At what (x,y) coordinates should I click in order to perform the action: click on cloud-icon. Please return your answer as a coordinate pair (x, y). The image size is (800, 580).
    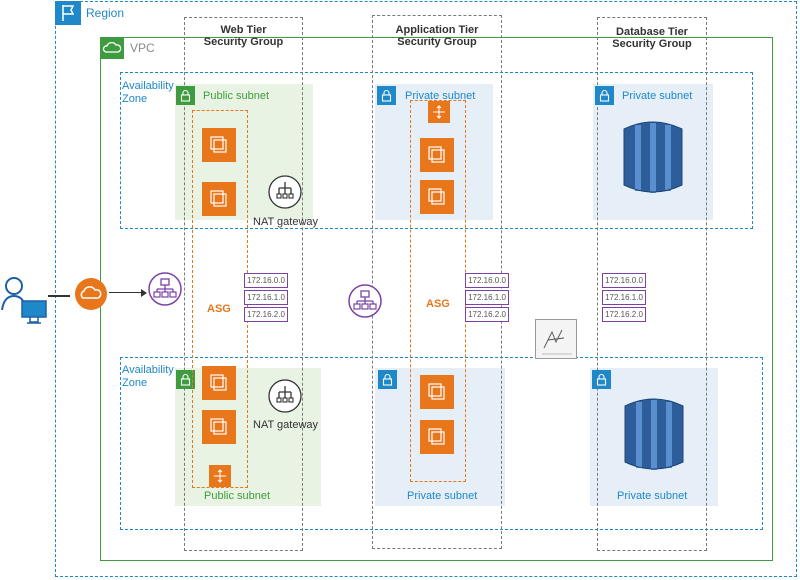
    Looking at the image, I should click on (112, 48).